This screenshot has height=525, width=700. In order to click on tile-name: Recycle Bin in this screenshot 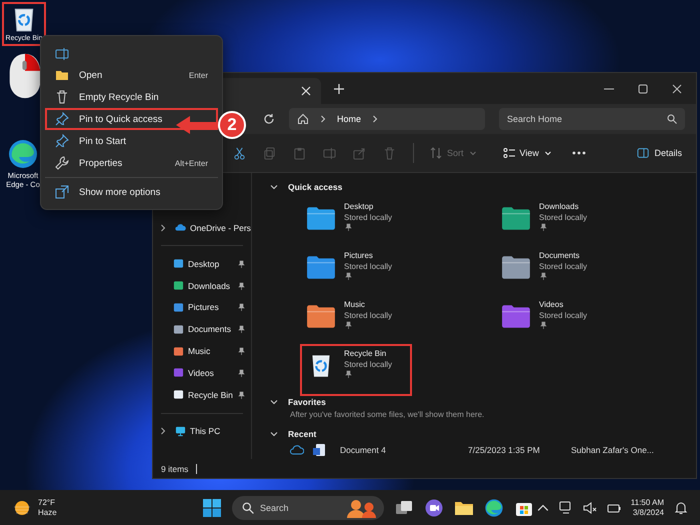, I will do `click(366, 353)`.